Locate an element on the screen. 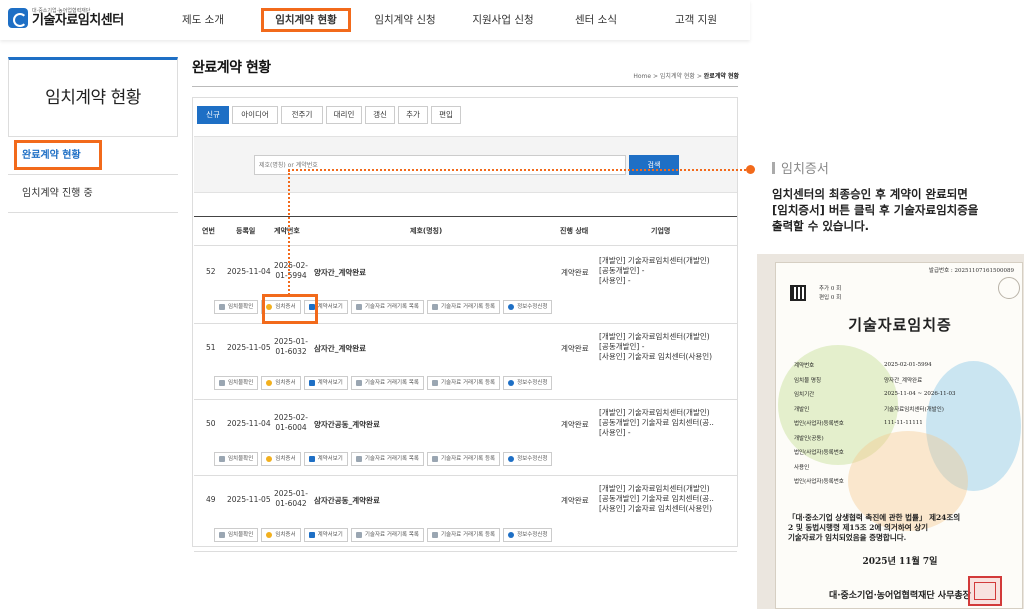 Image resolution: width=1024 pixels, height=609 pixels. tab-transfer: 편입 is located at coordinates (446, 115).